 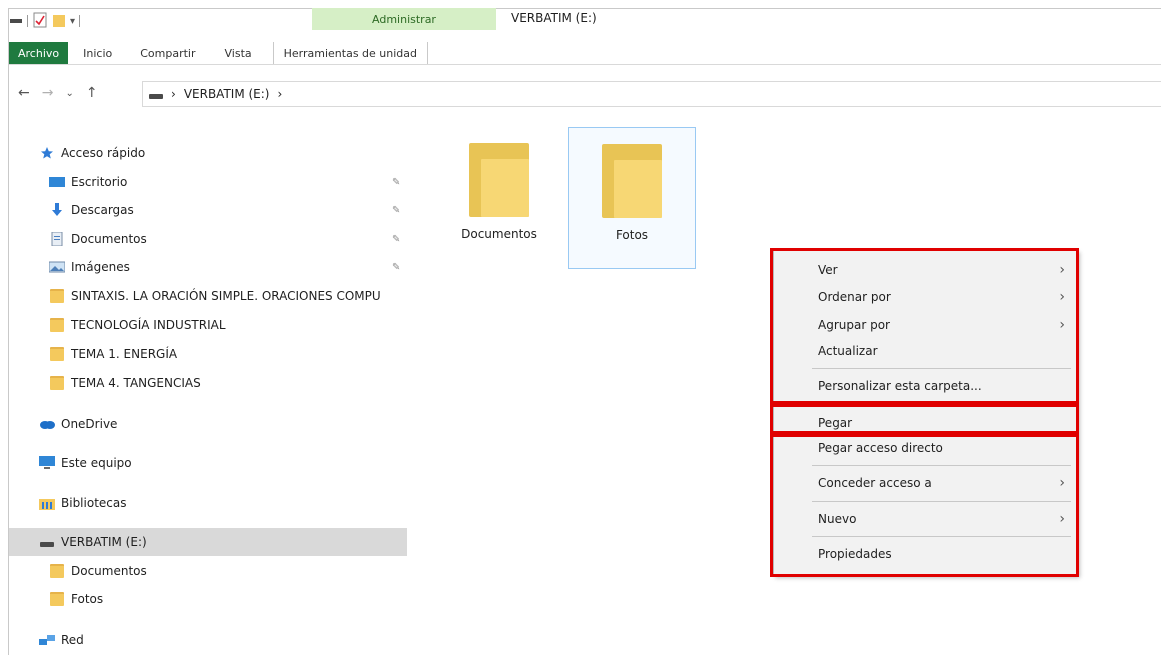 I want to click on network-icon, so click(x=47, y=640).